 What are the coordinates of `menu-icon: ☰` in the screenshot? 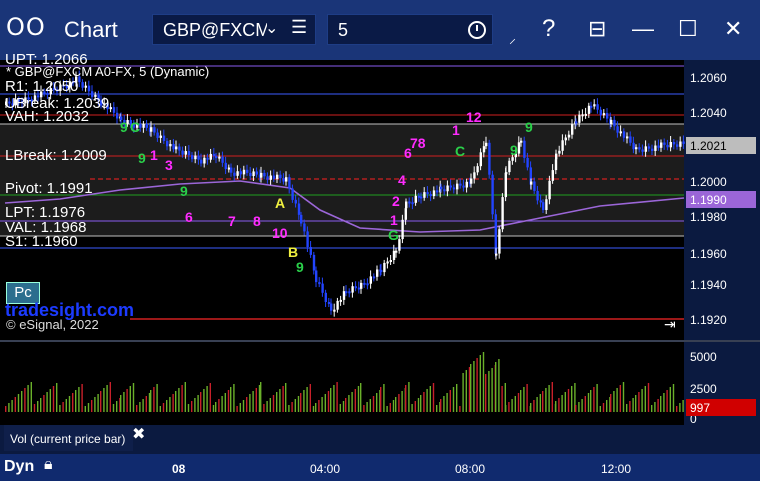 It's located at (299, 27).